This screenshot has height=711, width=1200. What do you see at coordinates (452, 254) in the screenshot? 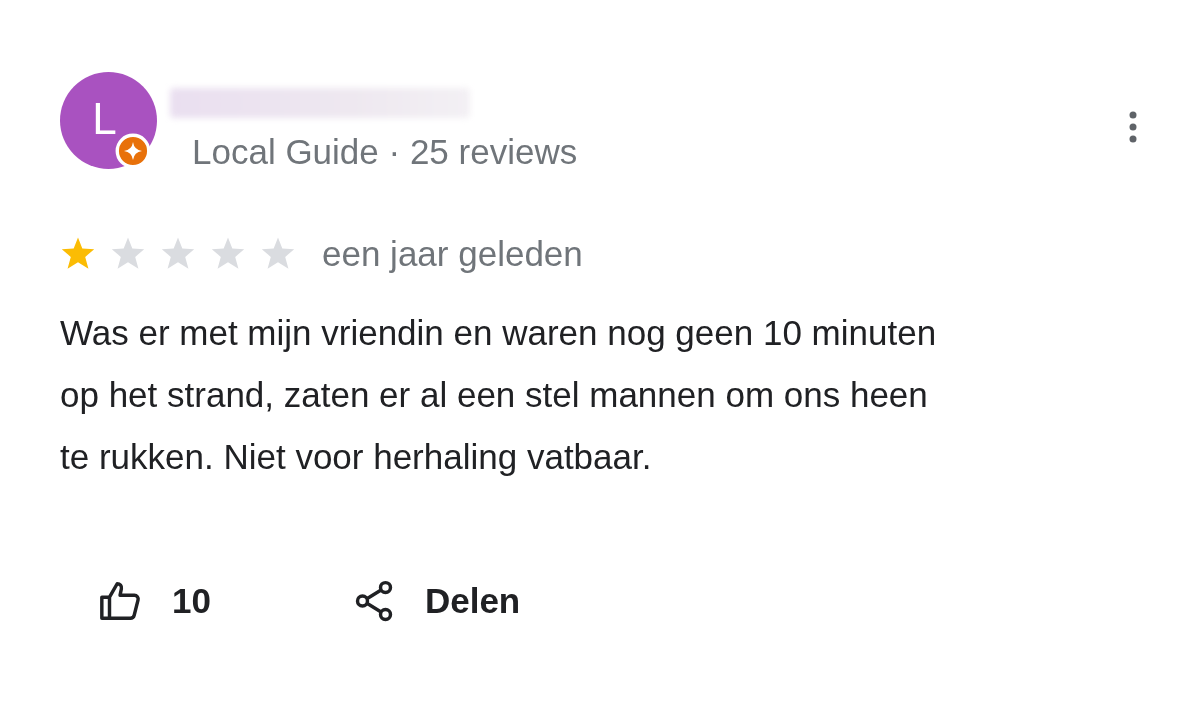
I see `review-date: een jaar geleden` at bounding box center [452, 254].